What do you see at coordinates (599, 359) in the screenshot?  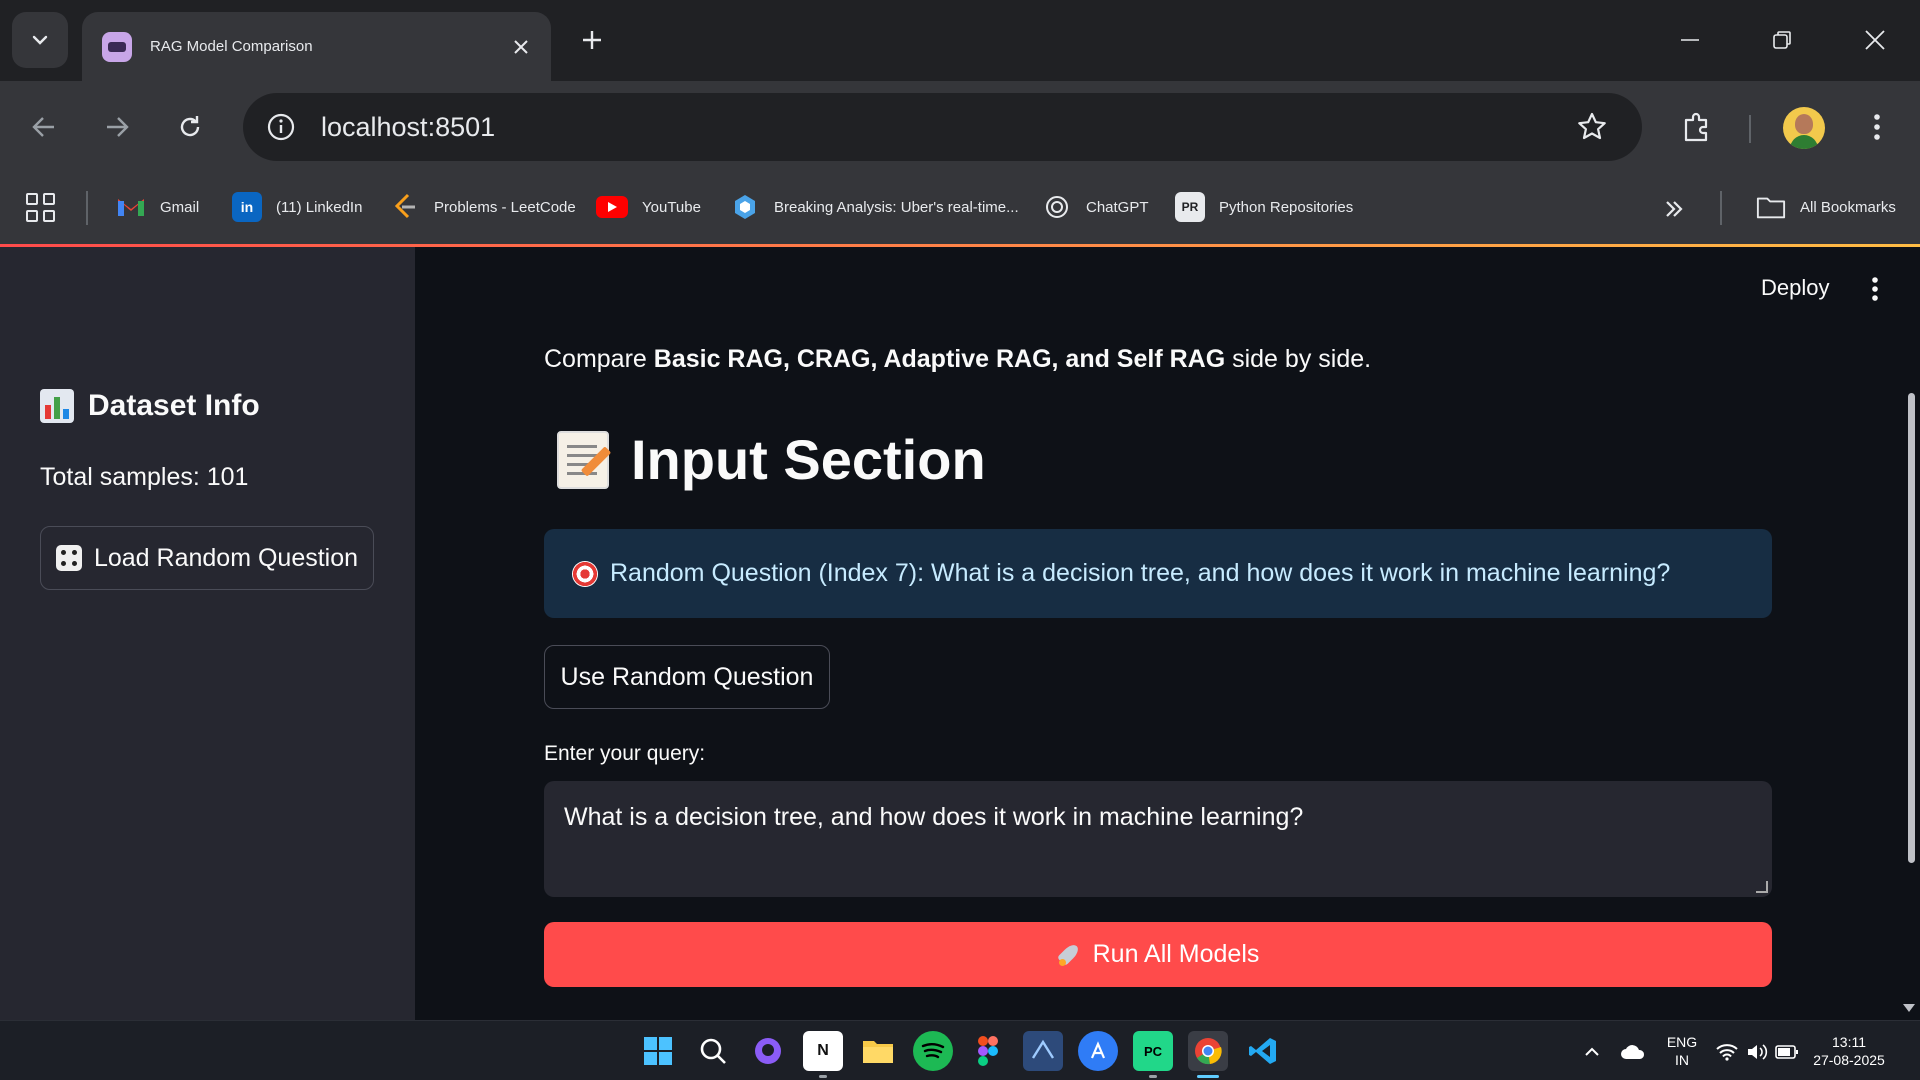 I see `intro-prefix: Compare` at bounding box center [599, 359].